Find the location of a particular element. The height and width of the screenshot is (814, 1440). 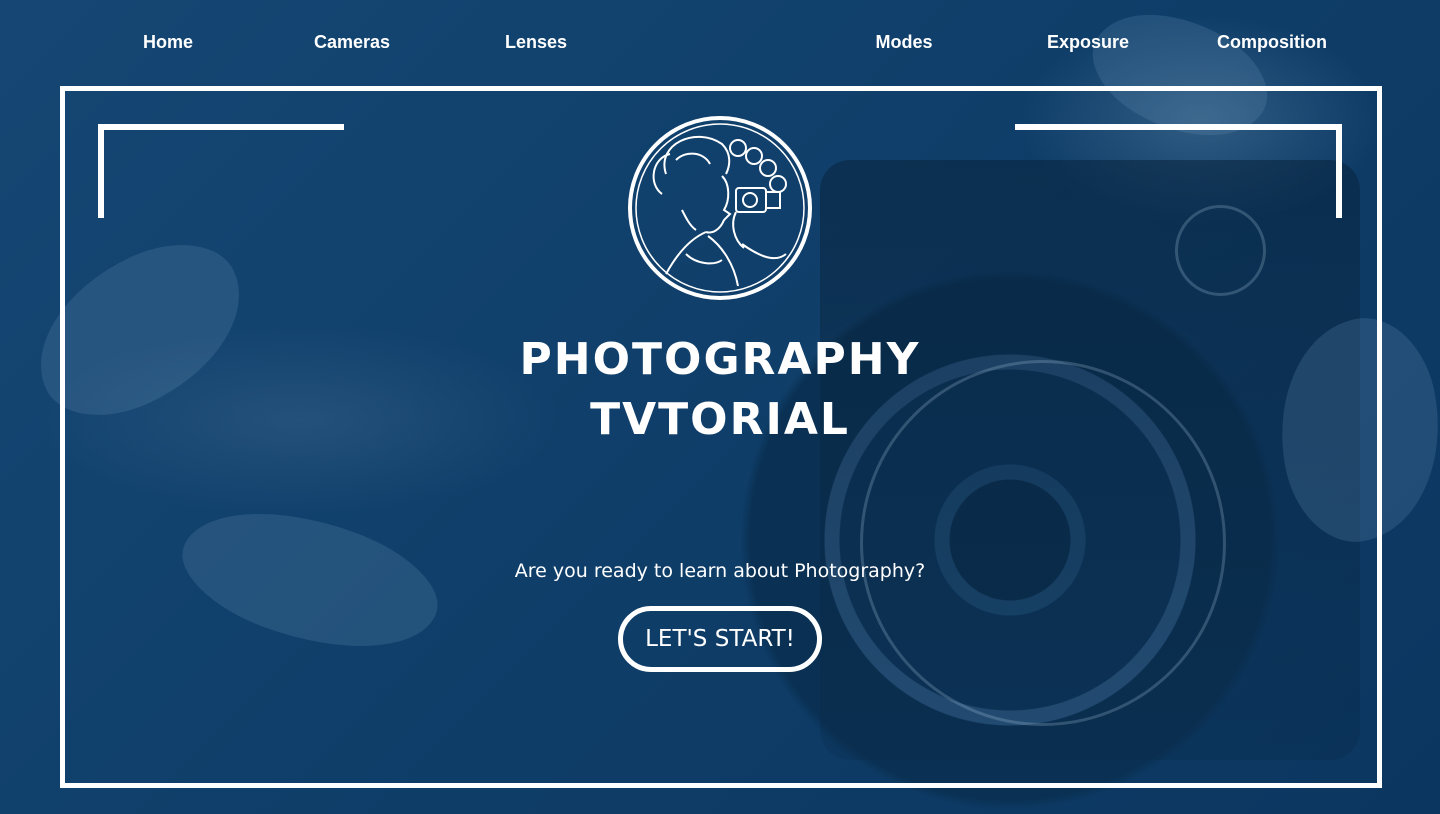

nav-item-modes: Modes is located at coordinates (903, 42).